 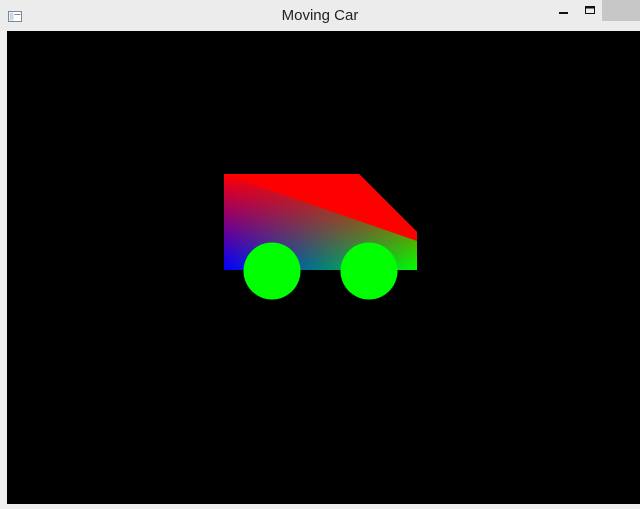 I want to click on close-button, so click(x=621, y=10).